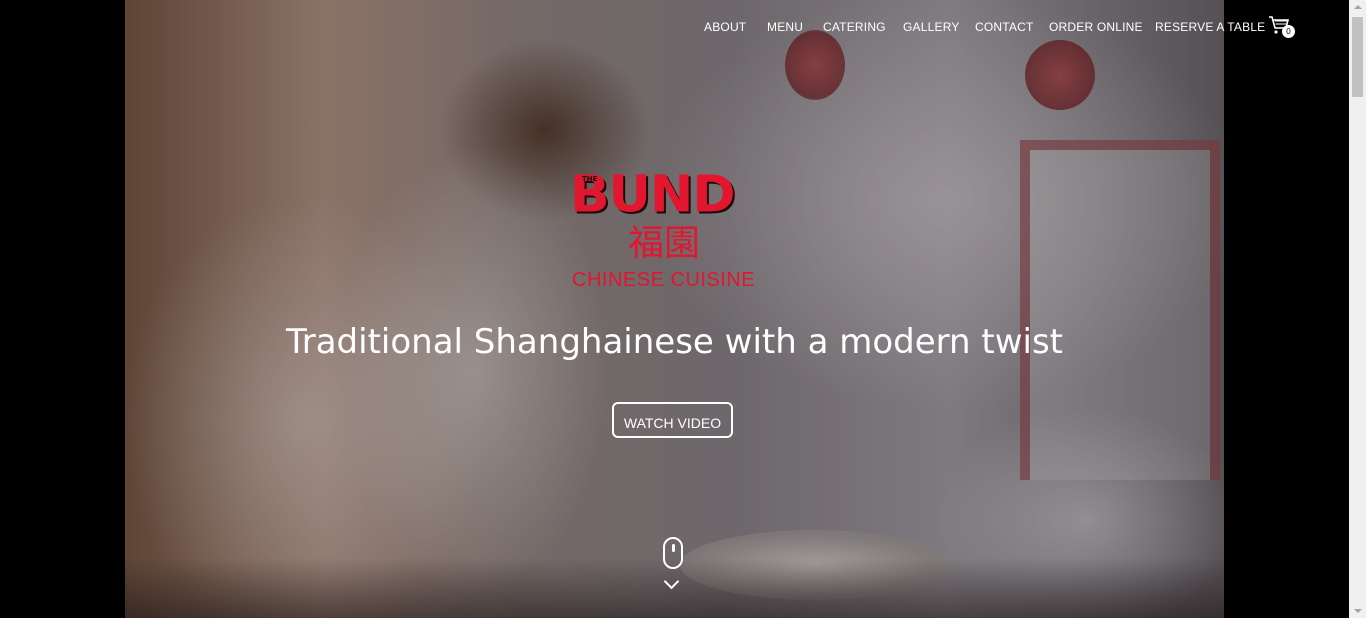 Image resolution: width=1366 pixels, height=618 pixels. I want to click on nav-menu: MENU, so click(785, 27).